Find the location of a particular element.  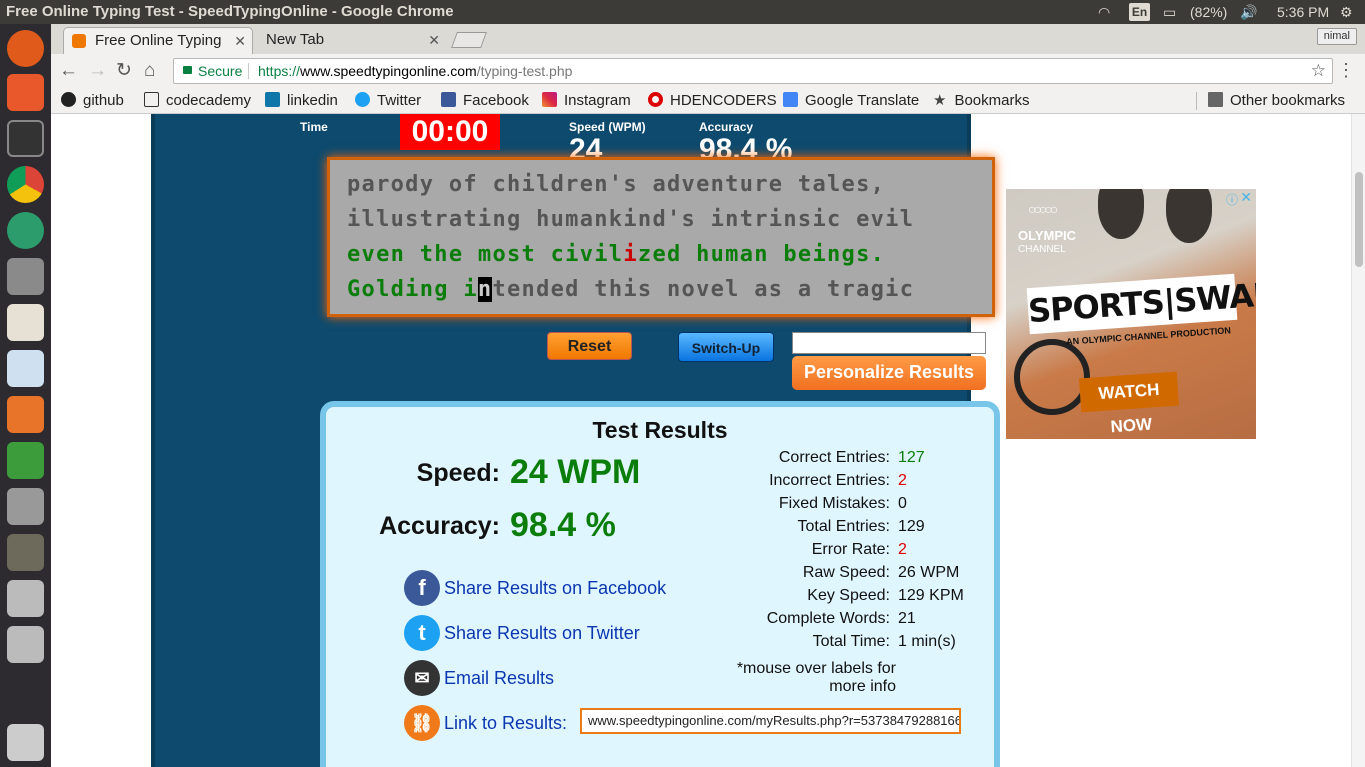

ad-brand-sub: CHANNEL is located at coordinates (1042, 249).